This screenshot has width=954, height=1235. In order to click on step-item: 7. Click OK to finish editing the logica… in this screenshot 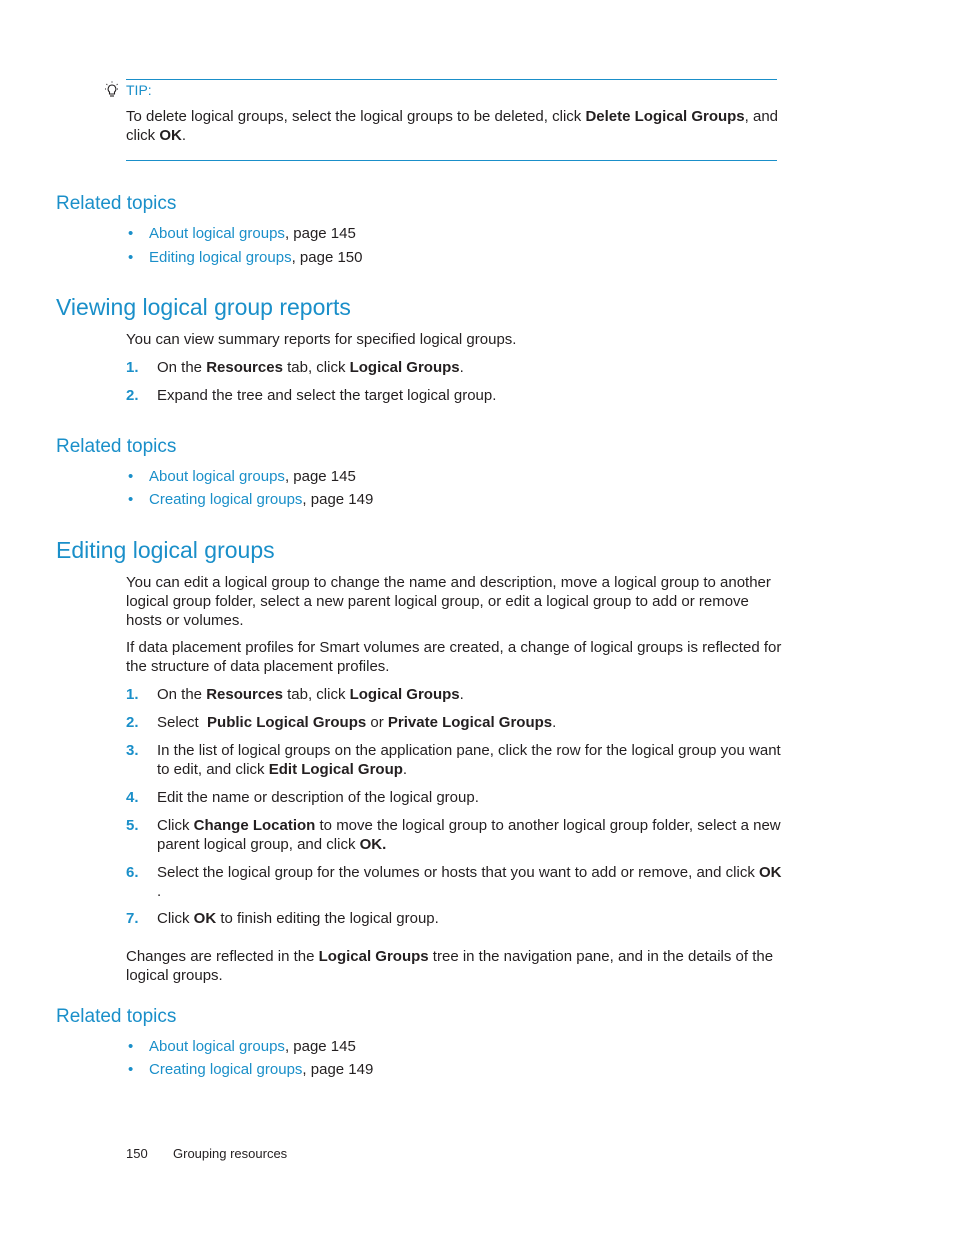, I will do `click(282, 918)`.